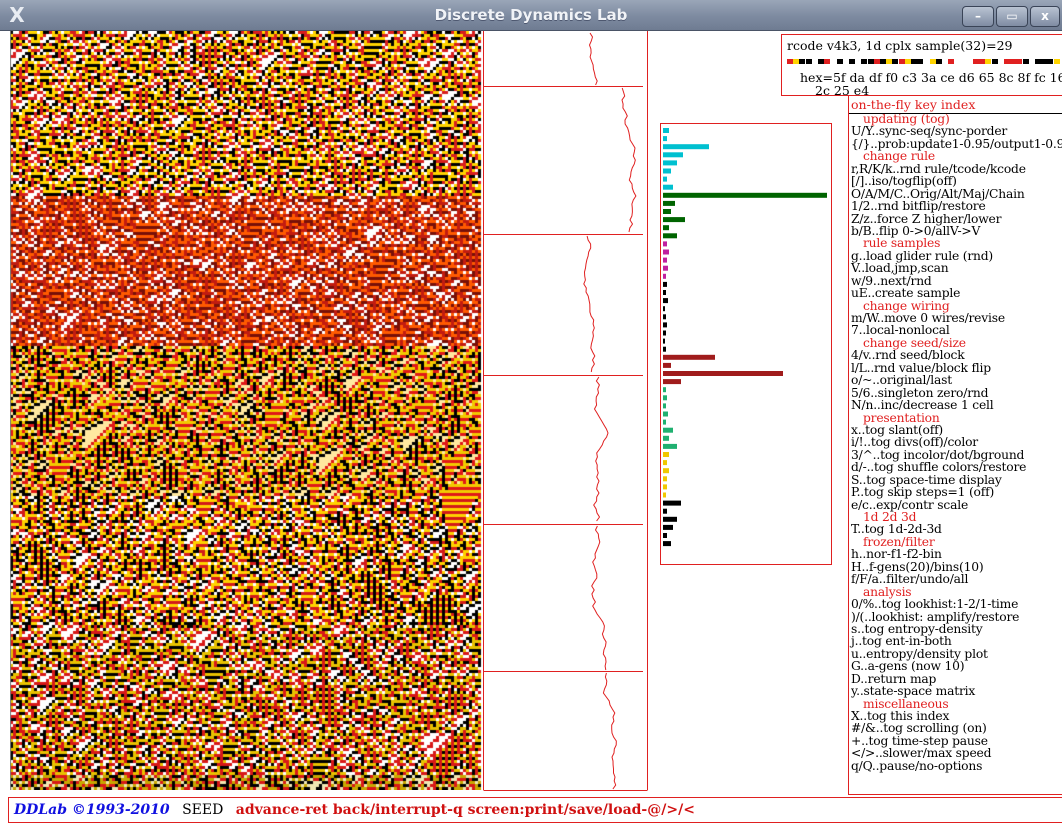 This screenshot has height=825, width=1062. What do you see at coordinates (1045, 16) in the screenshot?
I see `close-button: x` at bounding box center [1045, 16].